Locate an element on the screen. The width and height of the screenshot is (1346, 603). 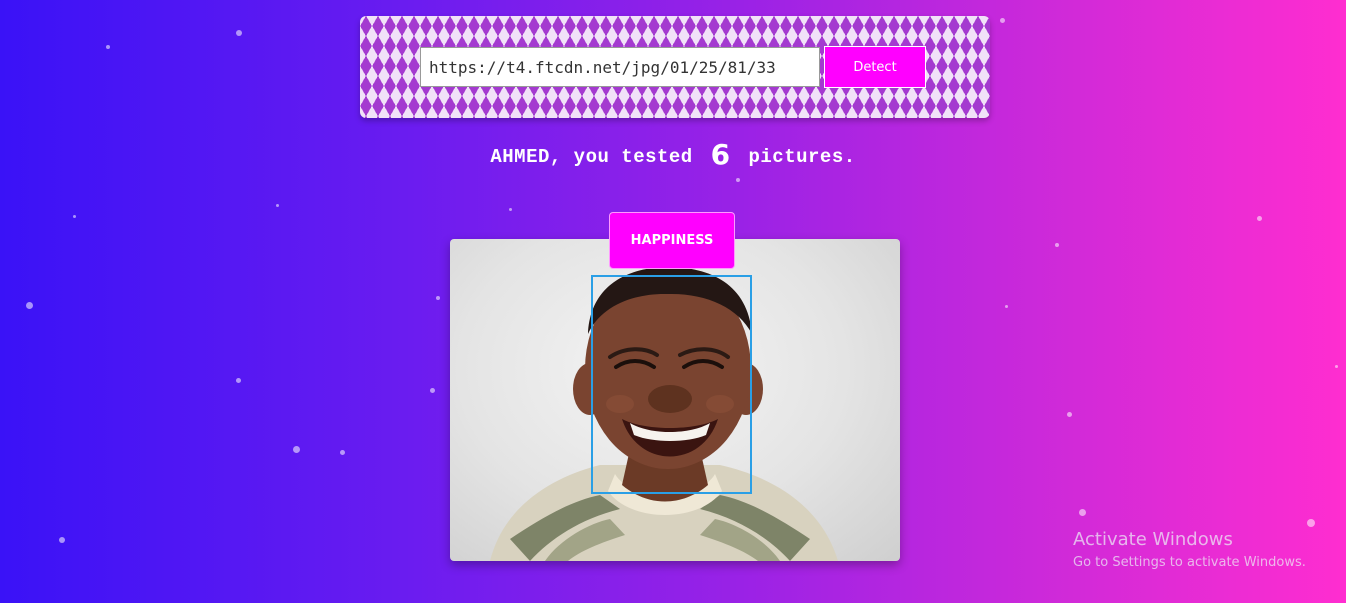
greeting-suffix: pictures. is located at coordinates (802, 157).